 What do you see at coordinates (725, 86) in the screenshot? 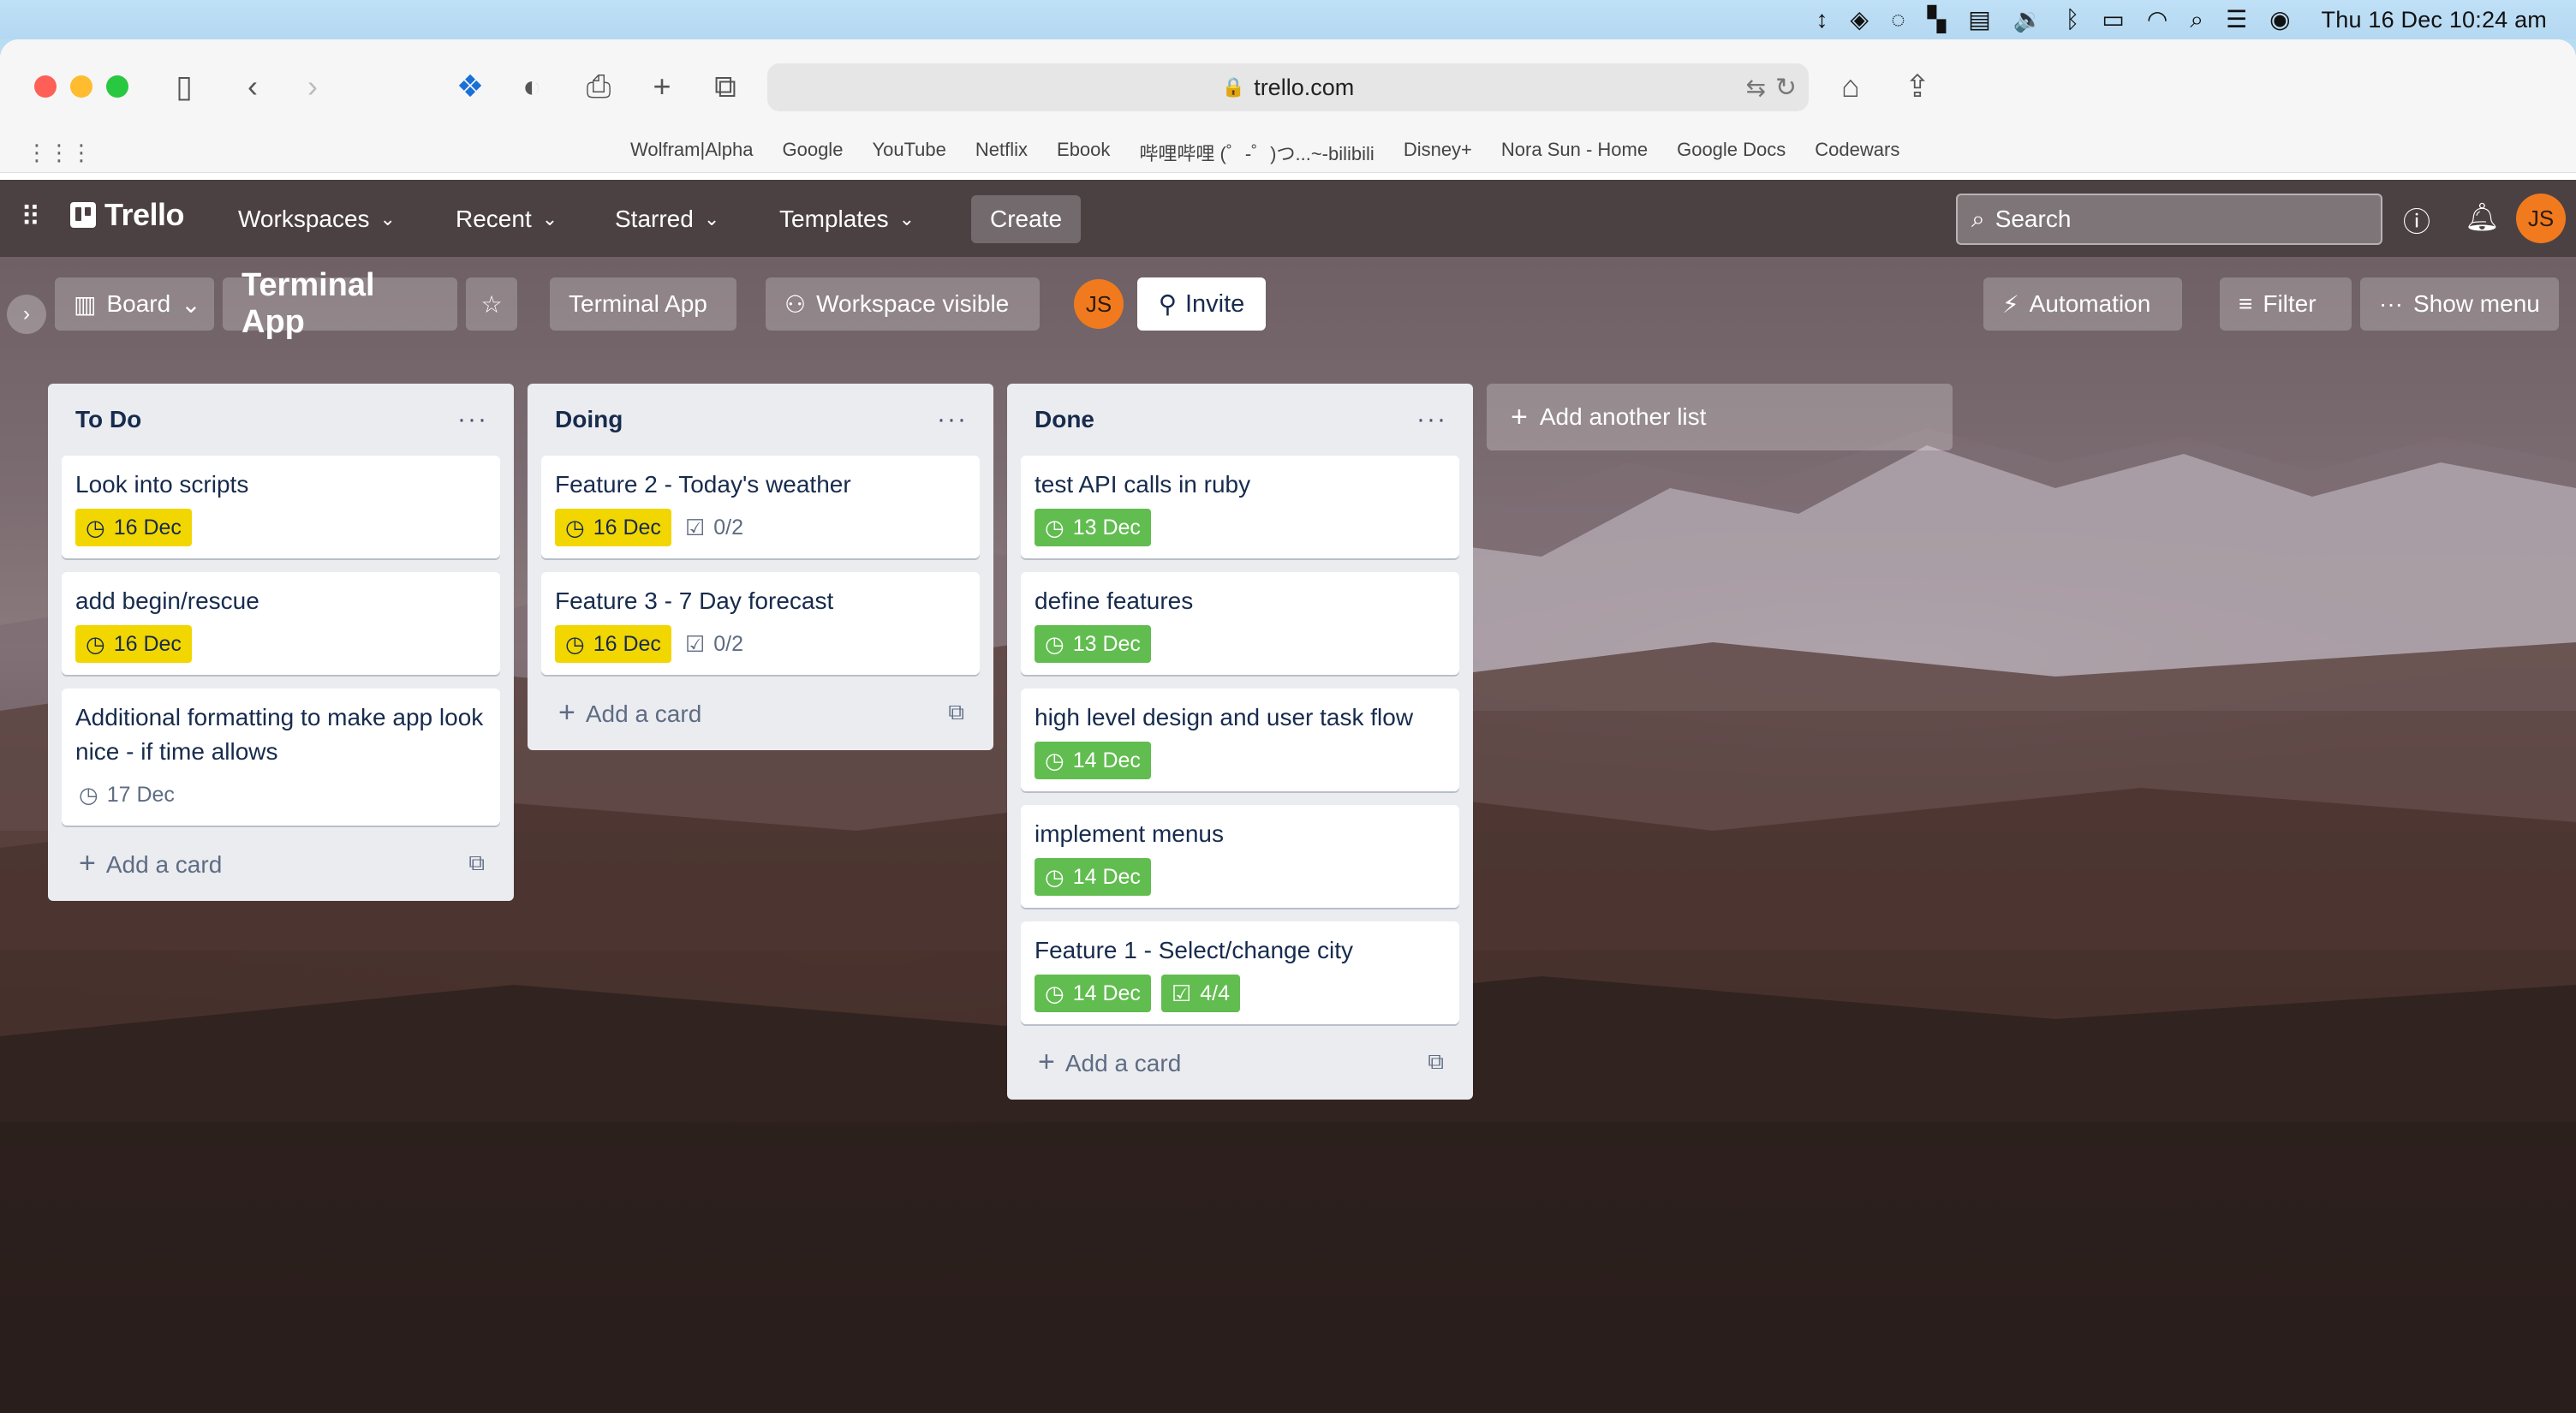
I see `tab-overview-icon: ⧉` at bounding box center [725, 86].